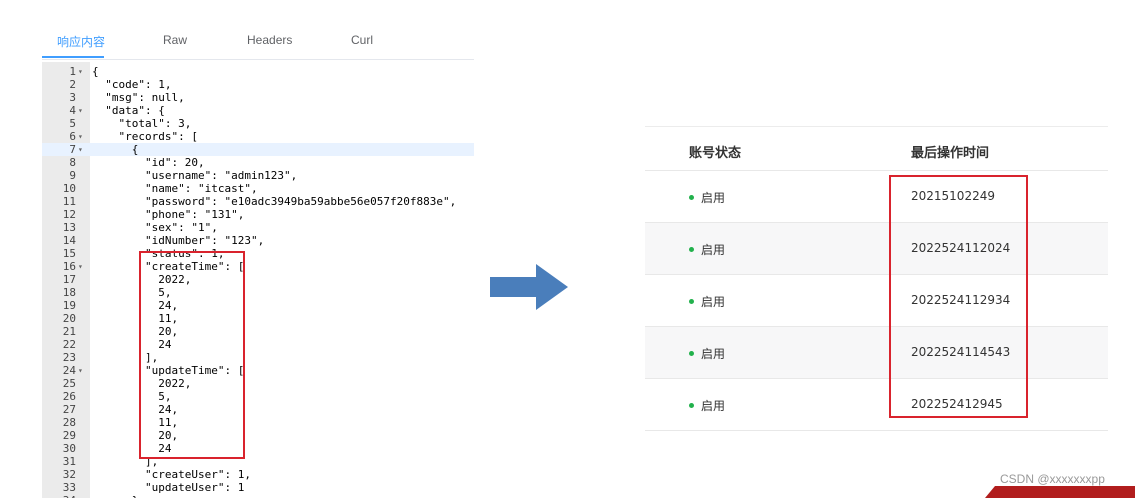  I want to click on code-text: "updateUser": 1, so click(168, 487).